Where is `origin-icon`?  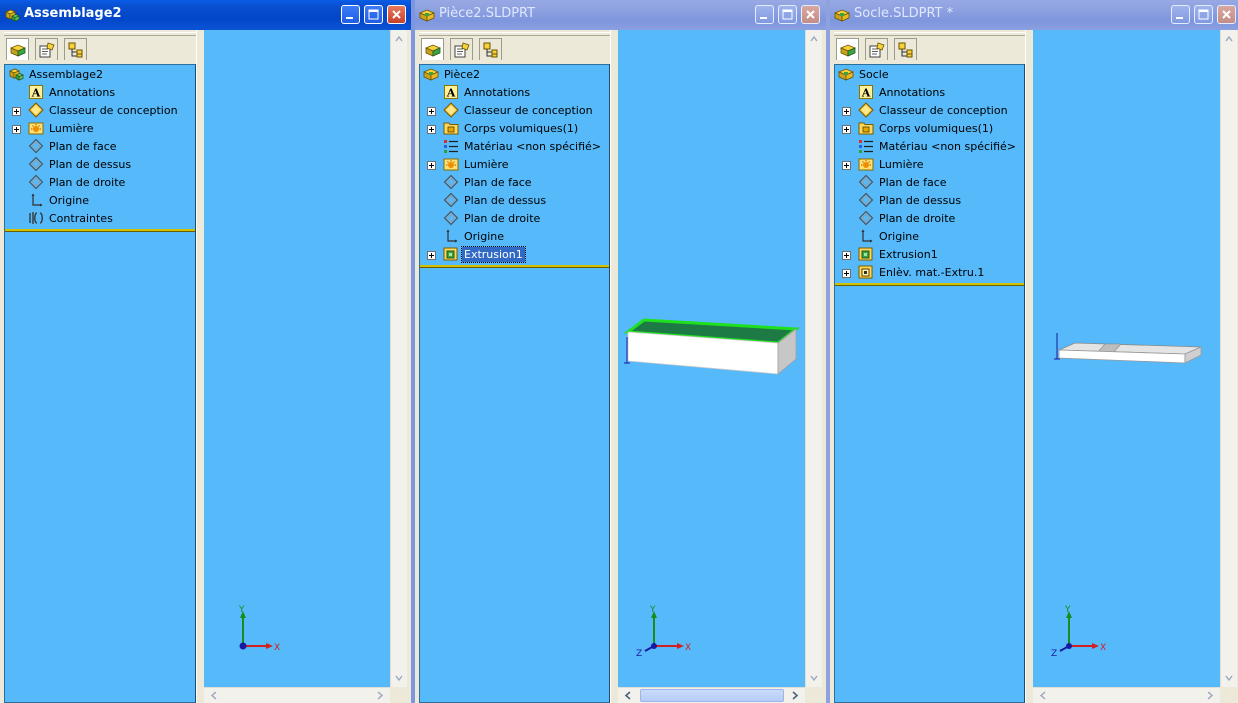 origin-icon is located at coordinates (866, 236).